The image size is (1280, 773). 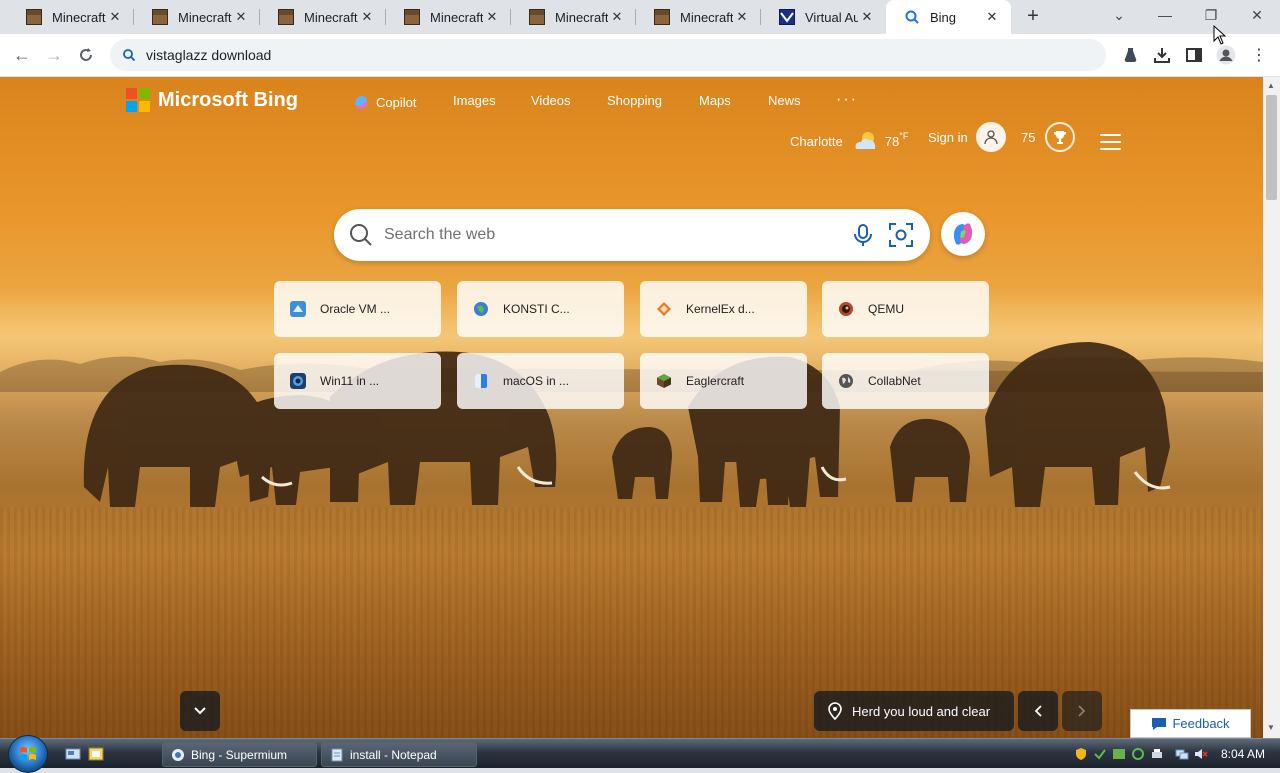 I want to click on nav-news: News, so click(x=784, y=100).